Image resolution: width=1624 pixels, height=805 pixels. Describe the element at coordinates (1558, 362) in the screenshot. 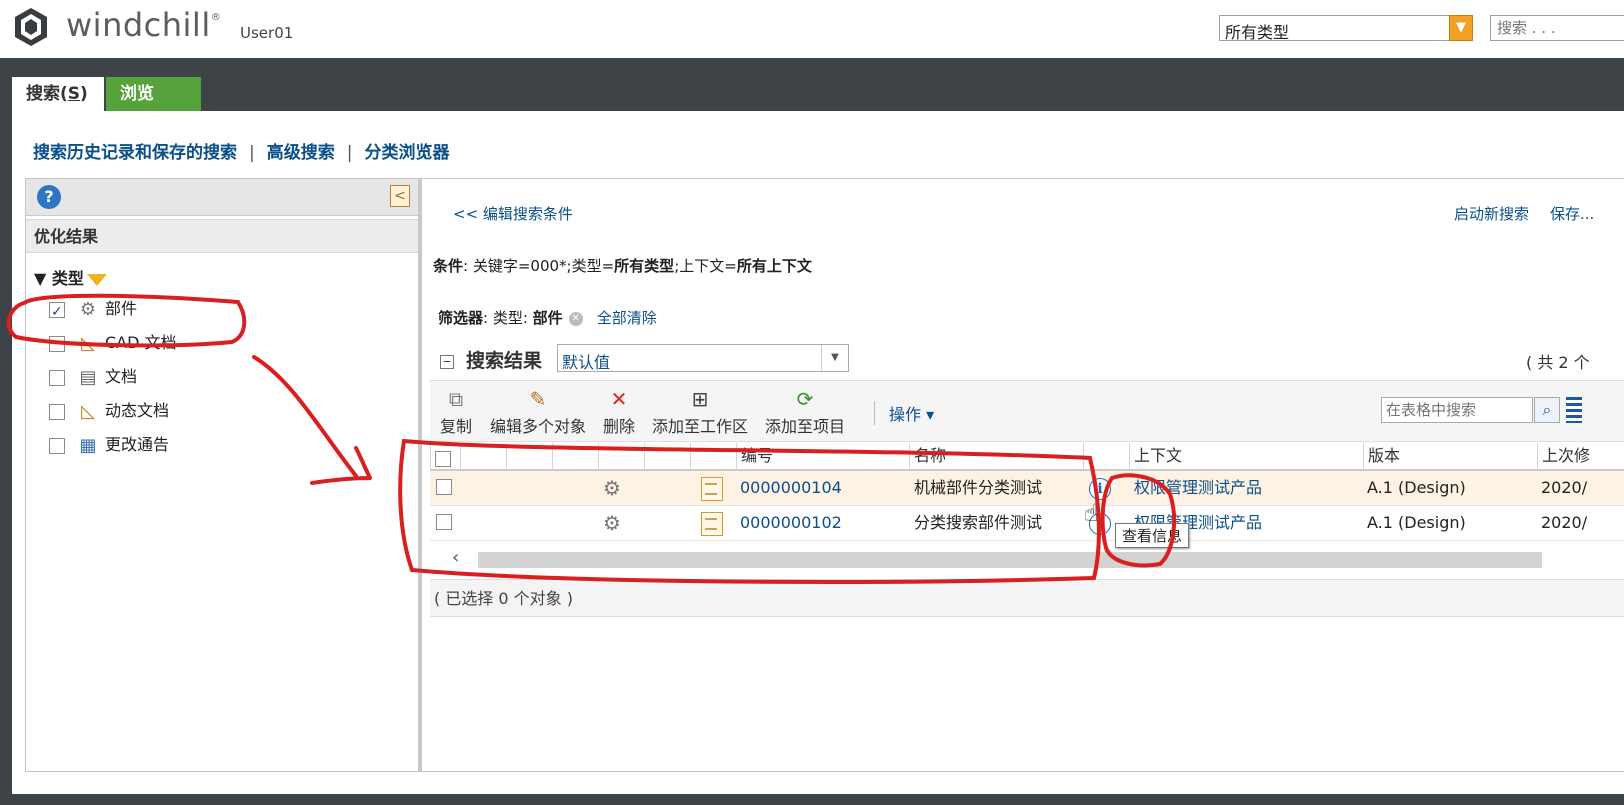

I see `result-count: ( 共 2 个` at that location.